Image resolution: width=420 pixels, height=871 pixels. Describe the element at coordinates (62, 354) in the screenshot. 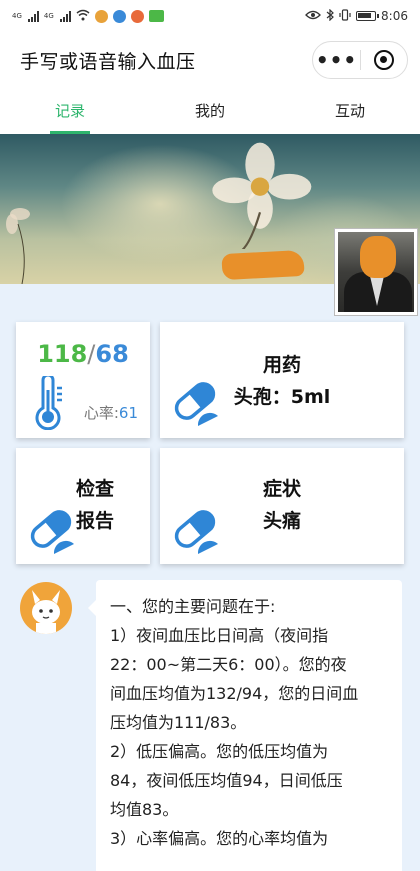

I see `systolic-value: 118` at that location.